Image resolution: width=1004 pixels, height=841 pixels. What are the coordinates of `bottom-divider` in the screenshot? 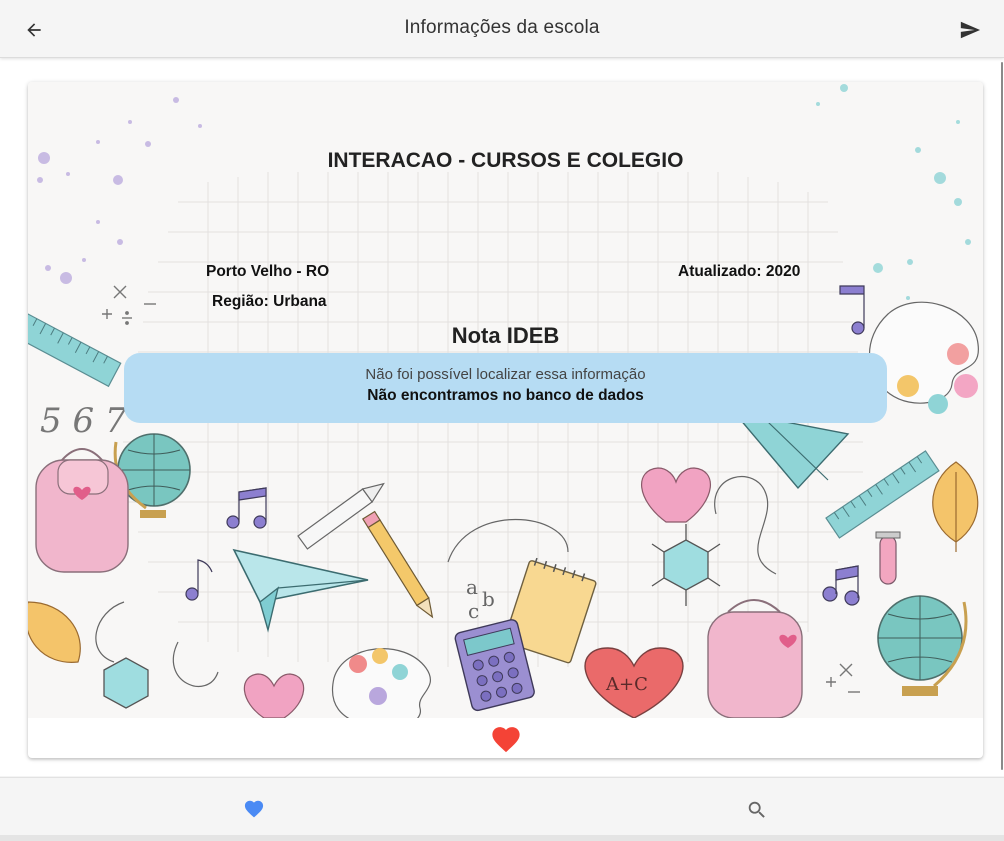 It's located at (502, 838).